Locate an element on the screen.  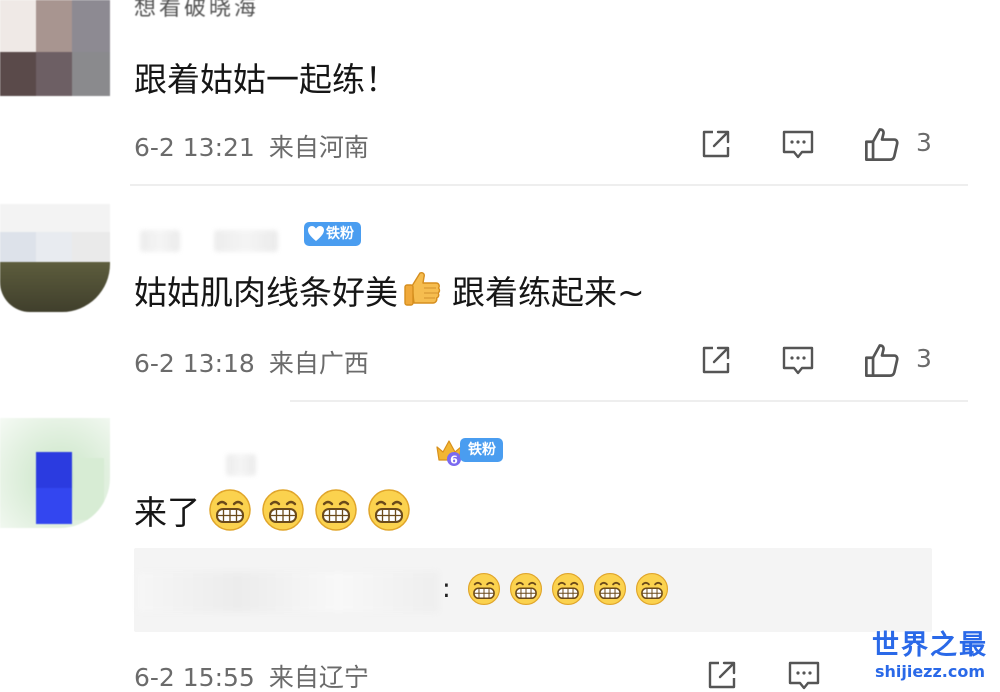
heart-icon is located at coordinates (316, 233).